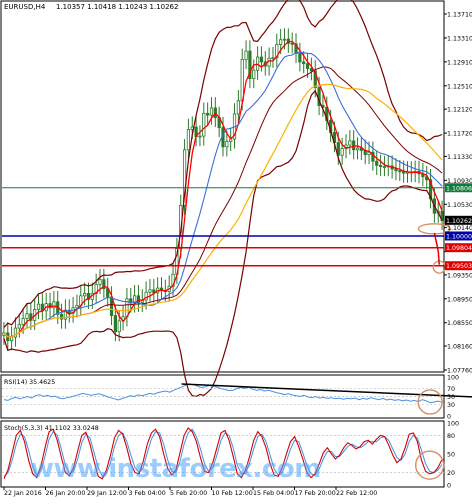 Image resolution: width=472 pixels, height=504 pixels. I want to click on x-tick-label: 26 Jan 20:00, so click(66, 493).